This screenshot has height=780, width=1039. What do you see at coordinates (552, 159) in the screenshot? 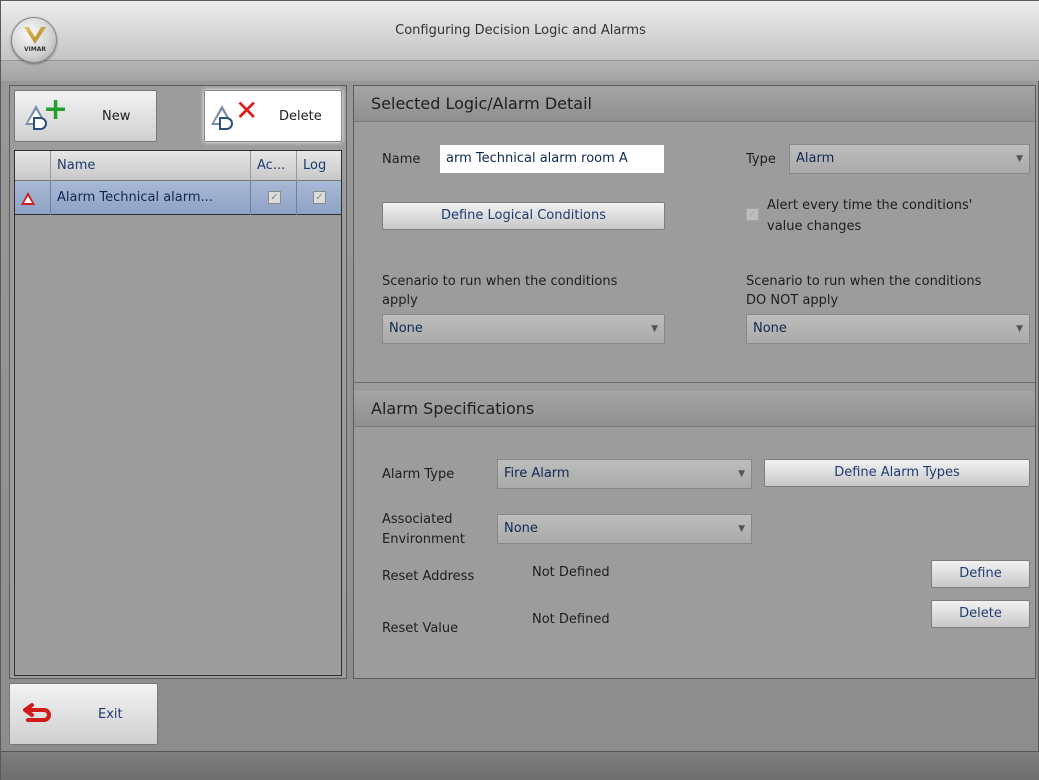
I see `name-input: arm Technical alarm room A` at bounding box center [552, 159].